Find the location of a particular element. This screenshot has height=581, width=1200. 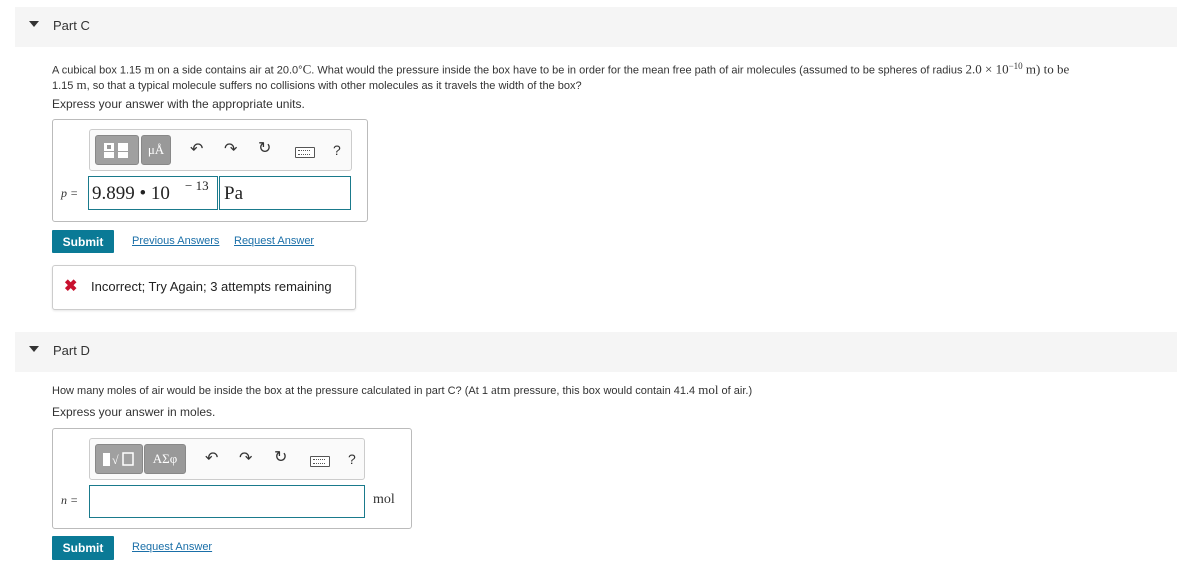

part-c-answer-box: μÅ ↶ ↷ ↻ ? p = 9.899 • 10 − 13 Pa is located at coordinates (210, 170).